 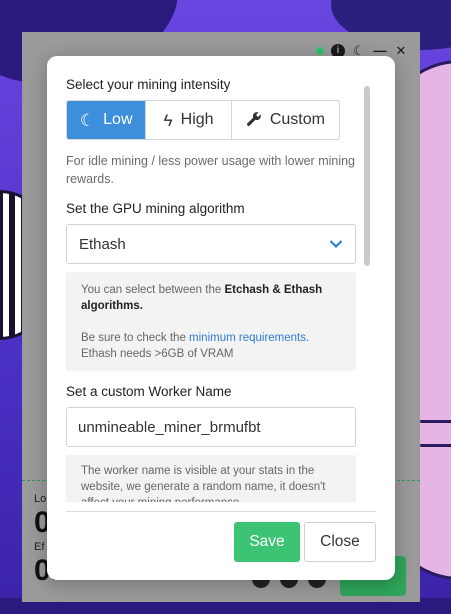 I want to click on wrench-icon, so click(x=254, y=120).